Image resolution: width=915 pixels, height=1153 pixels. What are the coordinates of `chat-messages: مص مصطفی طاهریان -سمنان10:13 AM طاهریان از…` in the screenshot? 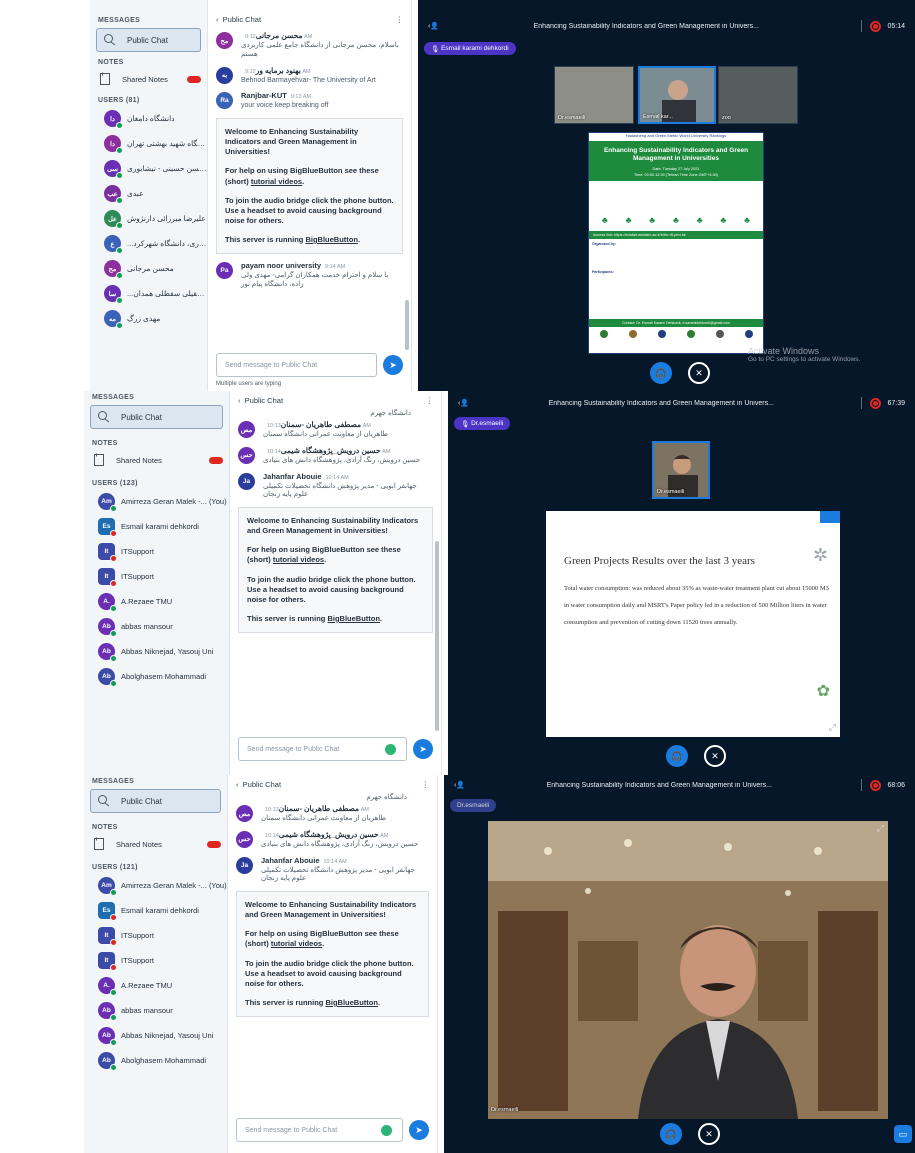 It's located at (332, 844).